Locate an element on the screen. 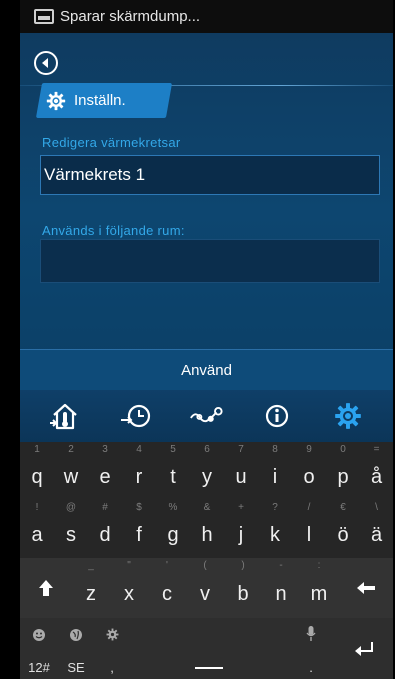  key-y: 6y is located at coordinates (207, 471).